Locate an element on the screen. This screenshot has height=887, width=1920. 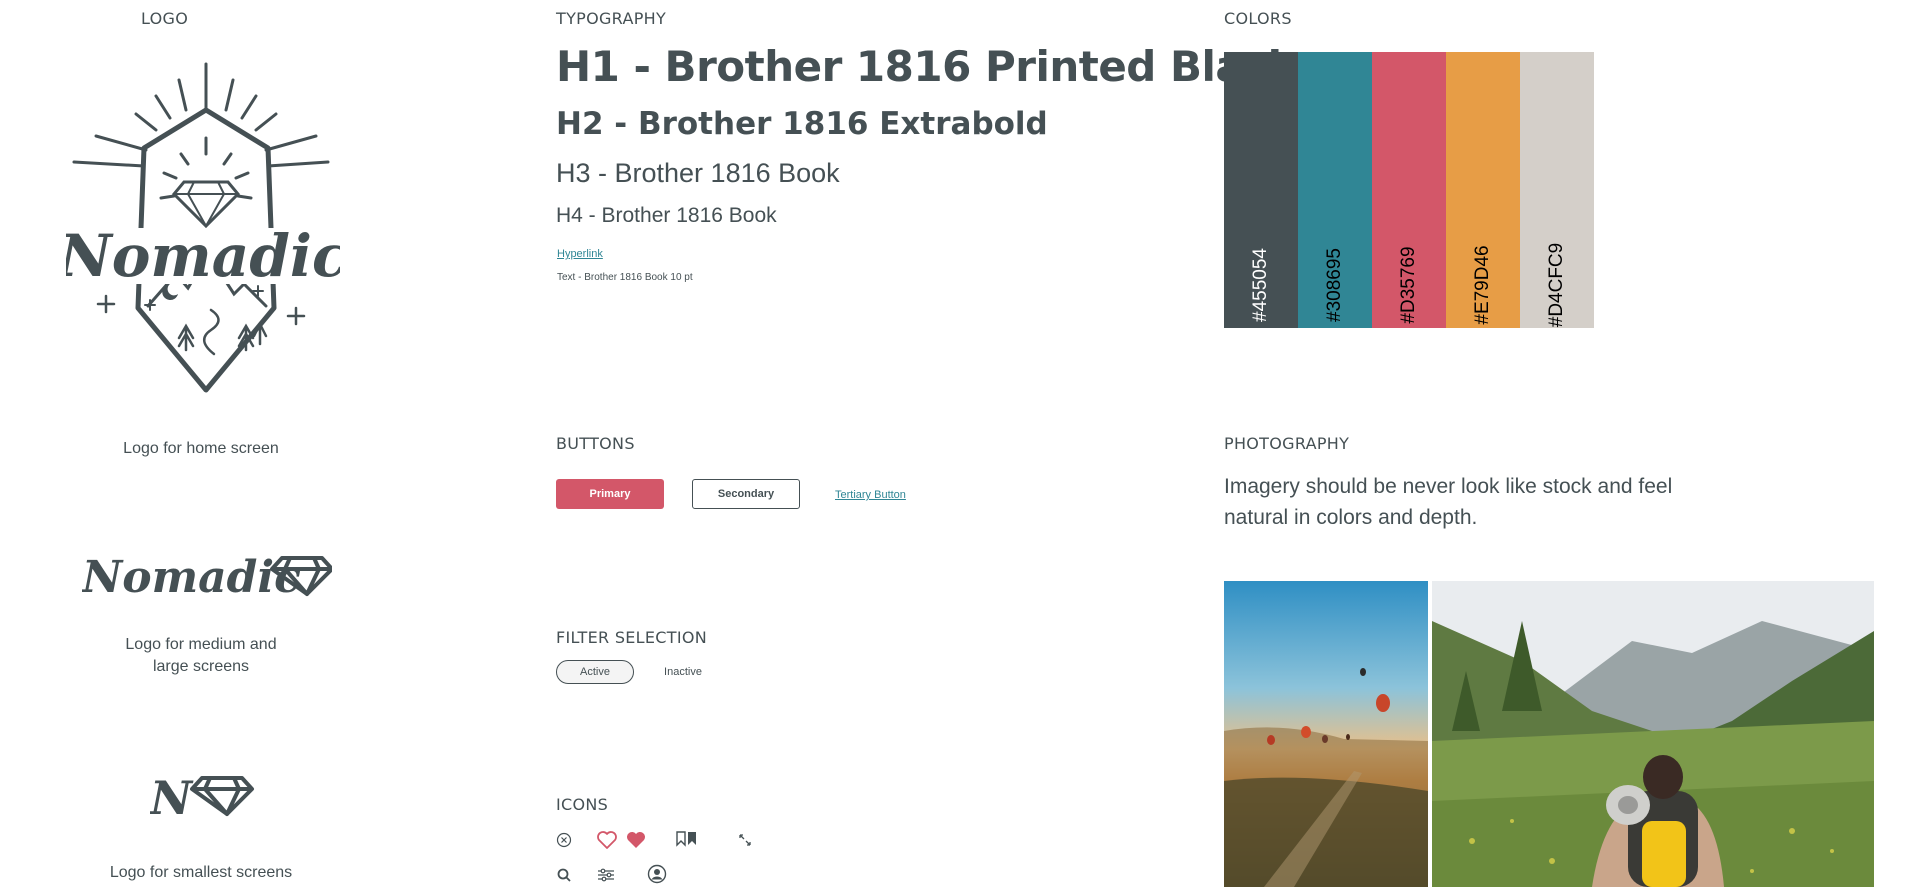
filter-sliders-icon is located at coordinates (606, 875).